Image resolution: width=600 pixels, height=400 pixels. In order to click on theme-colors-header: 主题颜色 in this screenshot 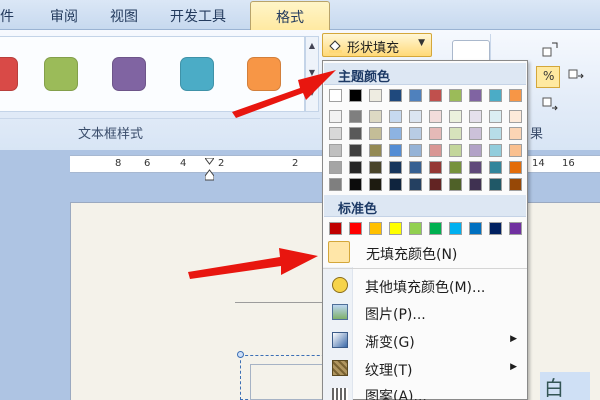, I will do `click(425, 74)`.